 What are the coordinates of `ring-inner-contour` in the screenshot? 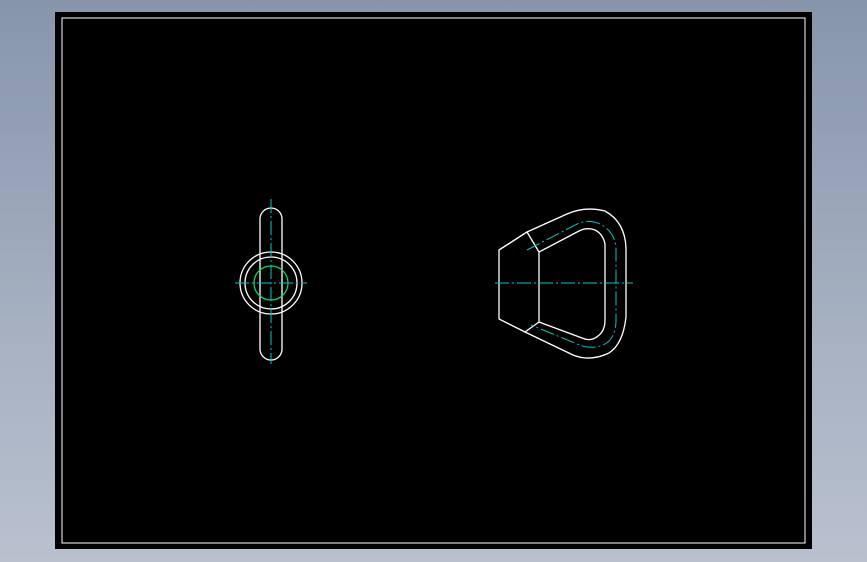 It's located at (572, 284).